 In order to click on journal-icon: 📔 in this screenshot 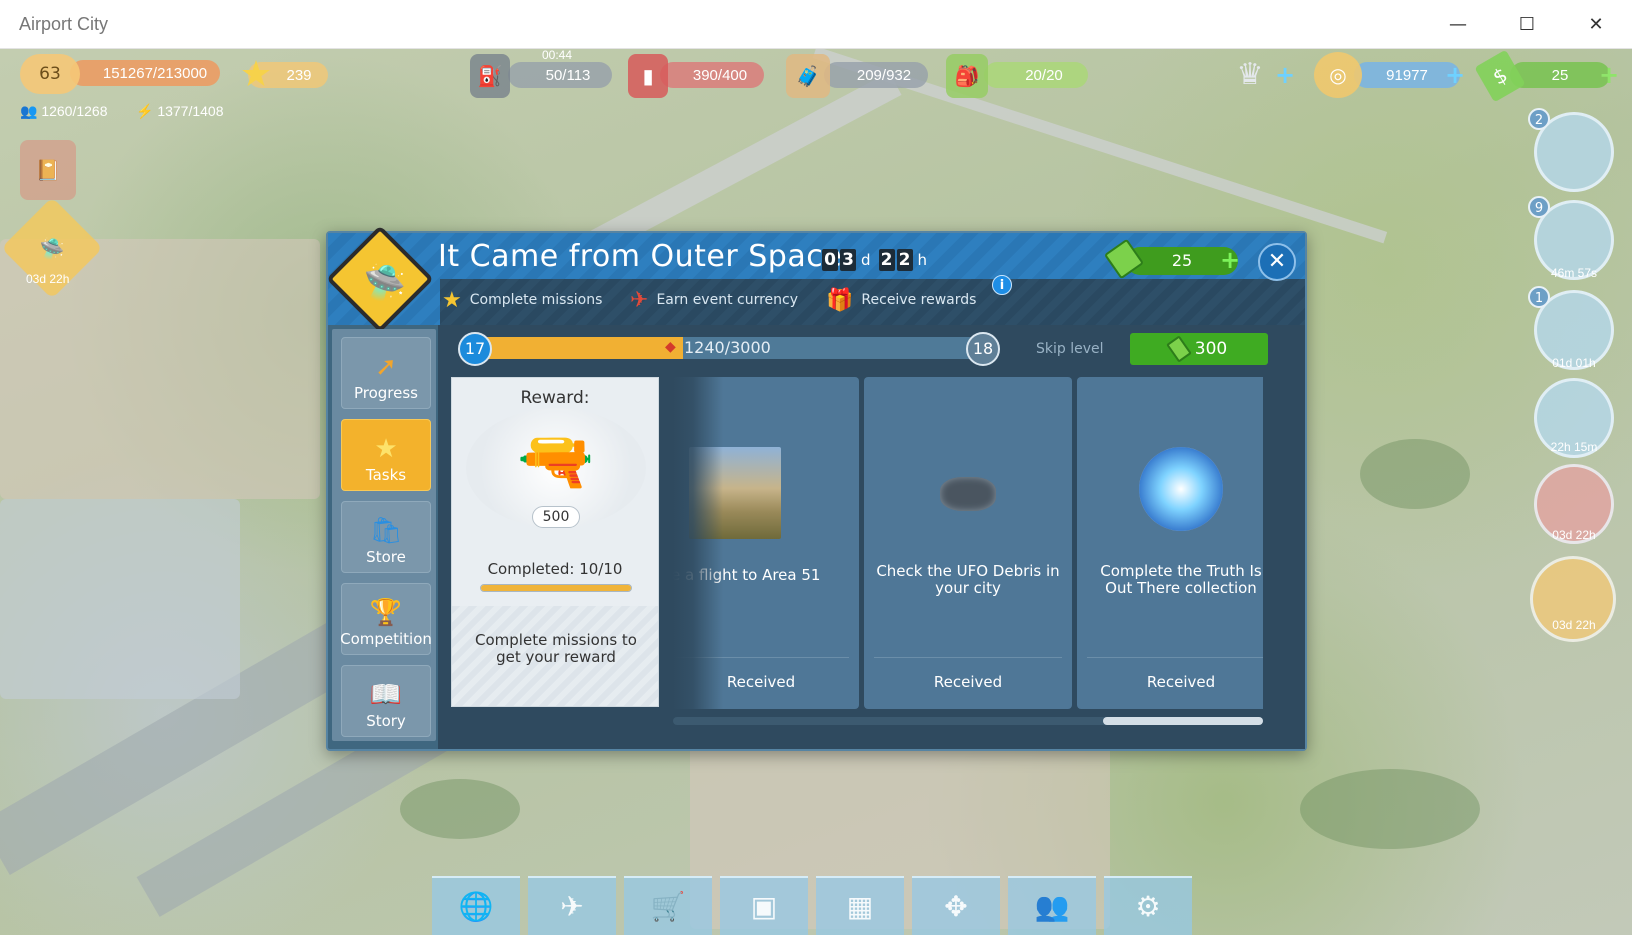, I will do `click(48, 170)`.